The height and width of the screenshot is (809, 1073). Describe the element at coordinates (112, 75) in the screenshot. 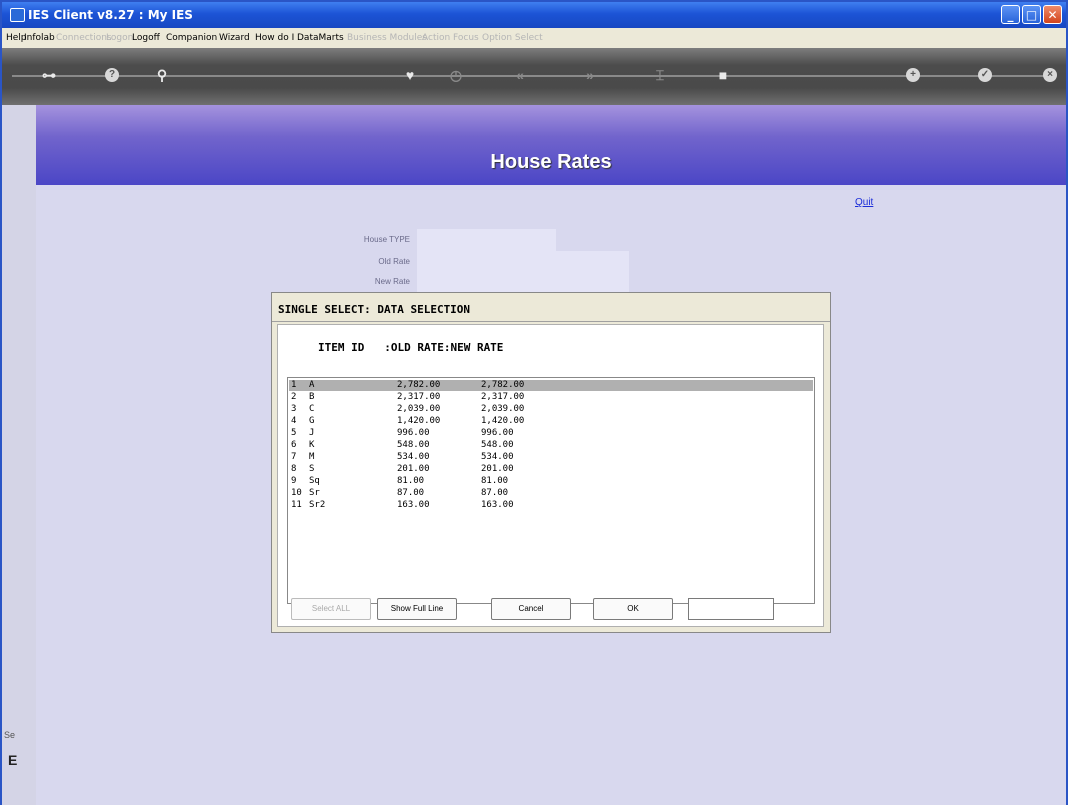

I see `help-icon: ?` at that location.